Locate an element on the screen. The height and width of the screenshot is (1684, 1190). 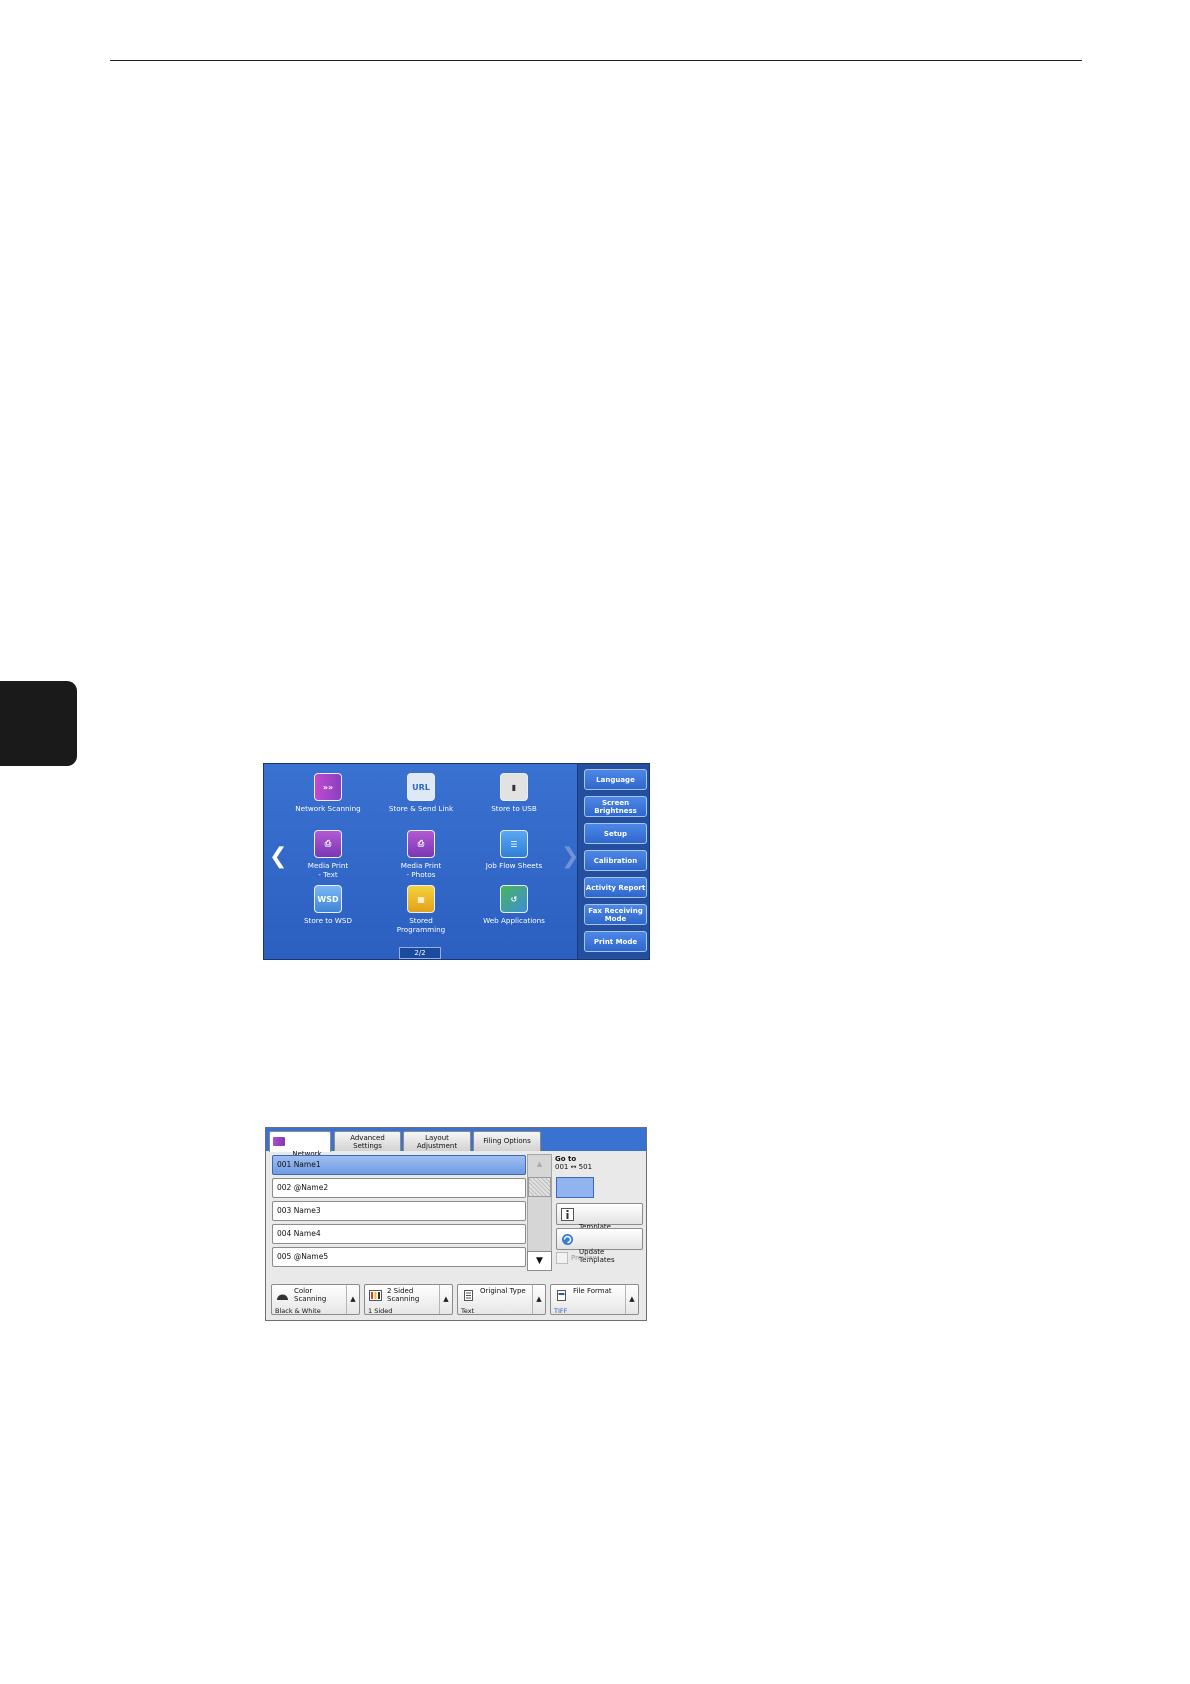
preview-checkbox: Preview is located at coordinates (577, 1258).